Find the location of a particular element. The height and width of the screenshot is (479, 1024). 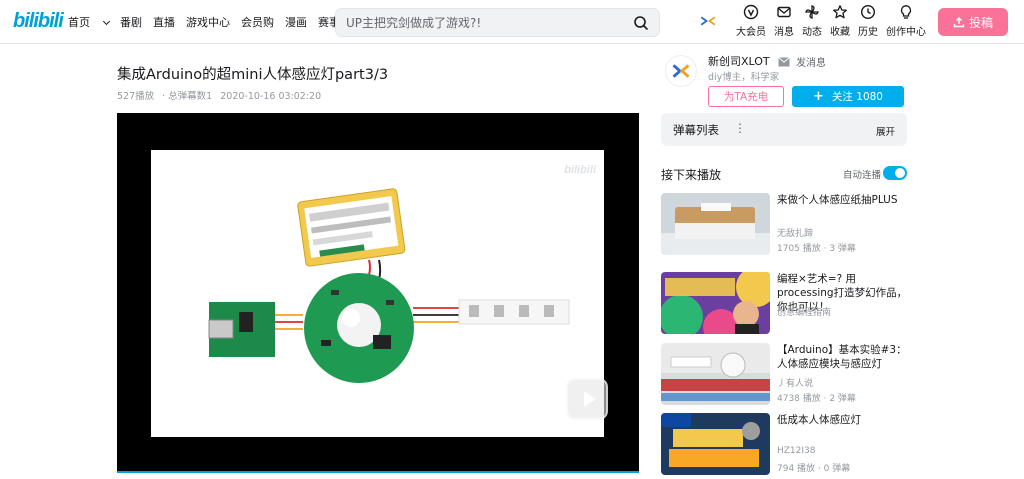

more-dots-icon: ⋮ is located at coordinates (740, 128).